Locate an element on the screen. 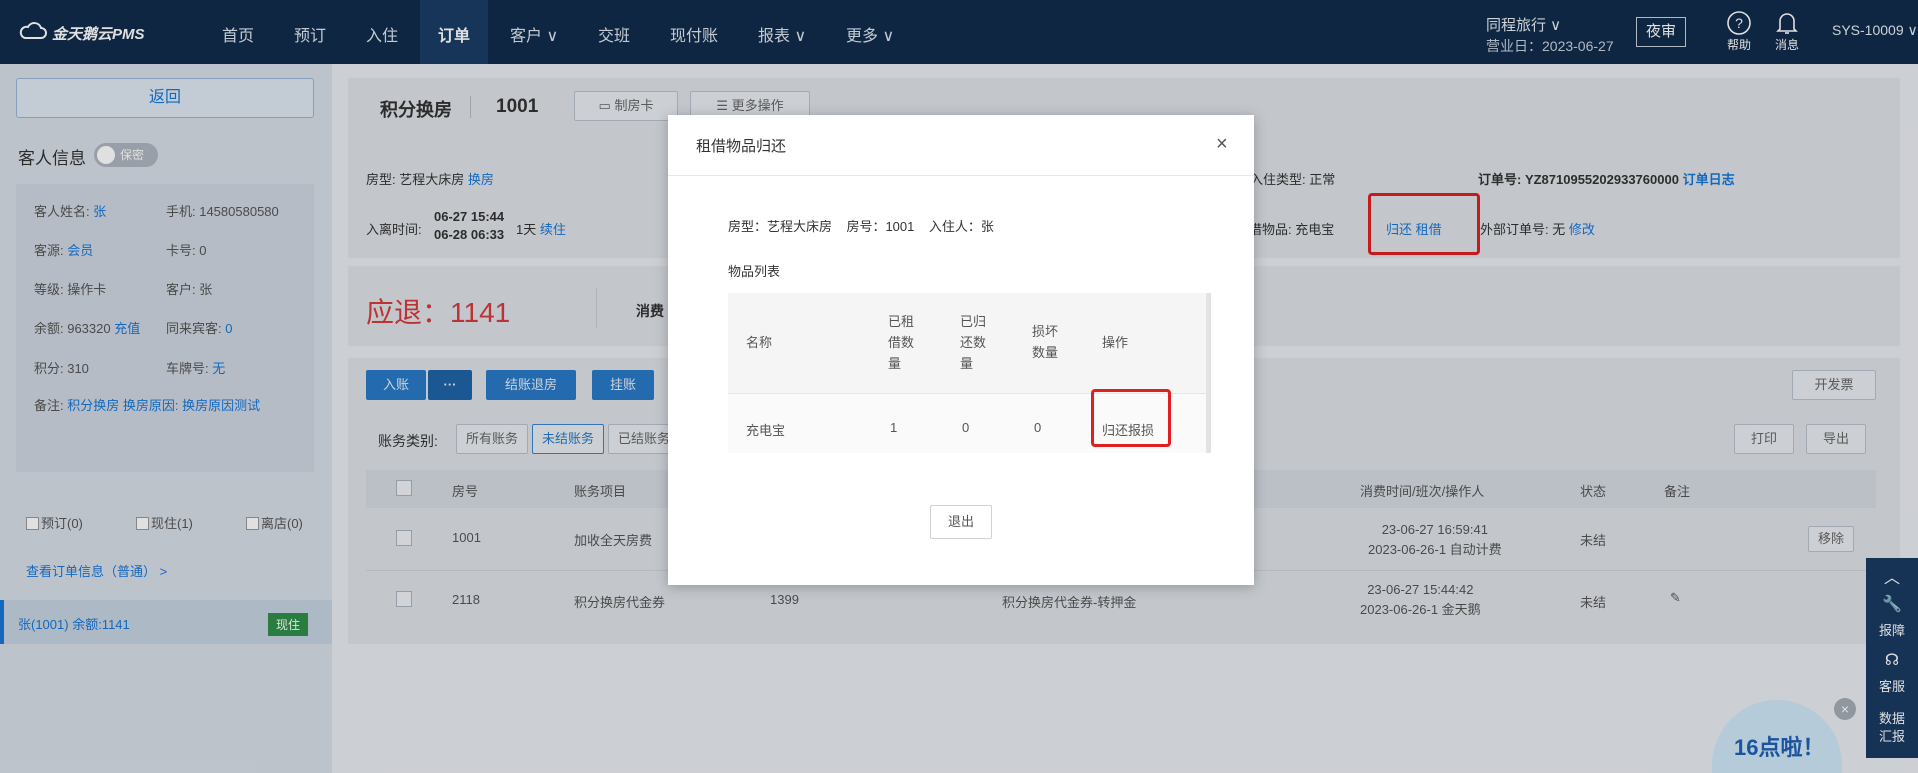 The image size is (1918, 773). item-rented: 1 is located at coordinates (894, 427).